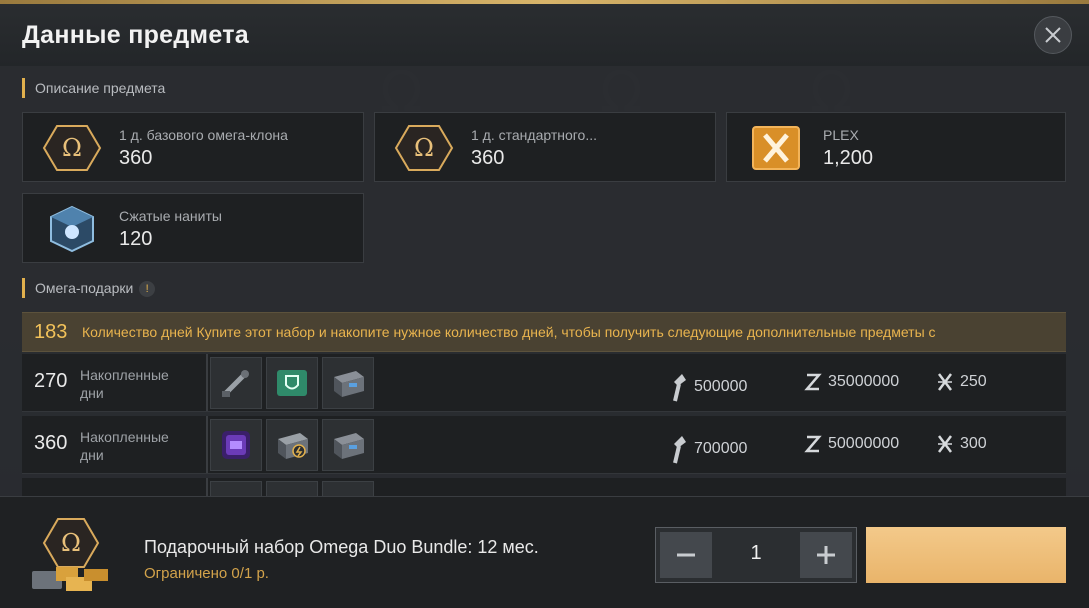 The width and height of the screenshot is (1089, 608). I want to click on resource-isk: 35000000, so click(851, 382).